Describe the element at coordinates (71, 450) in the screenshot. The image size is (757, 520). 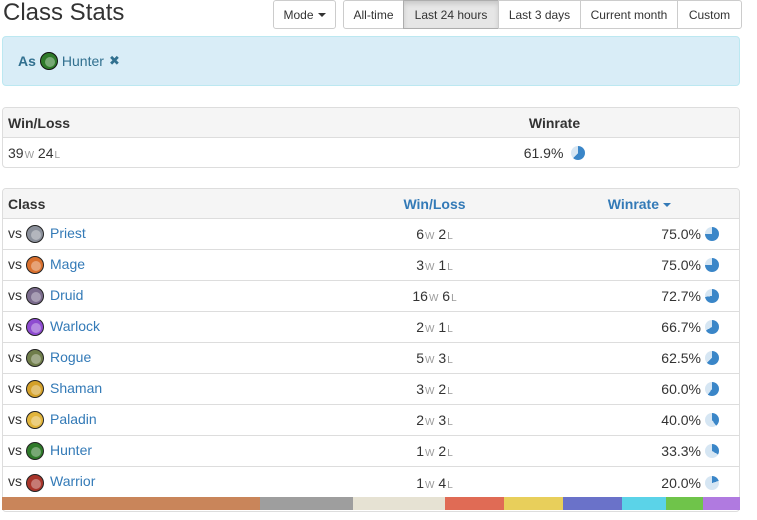
I see `class-link-hunter: Hunter` at that location.